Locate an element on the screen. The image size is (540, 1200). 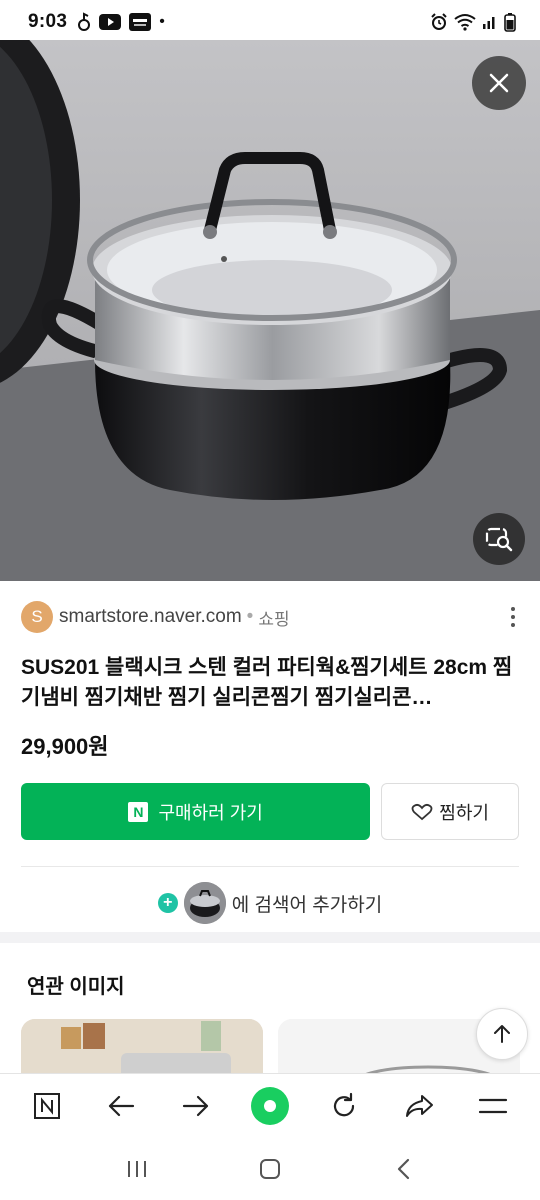
refresh-icon is located at coordinates (344, 1104).